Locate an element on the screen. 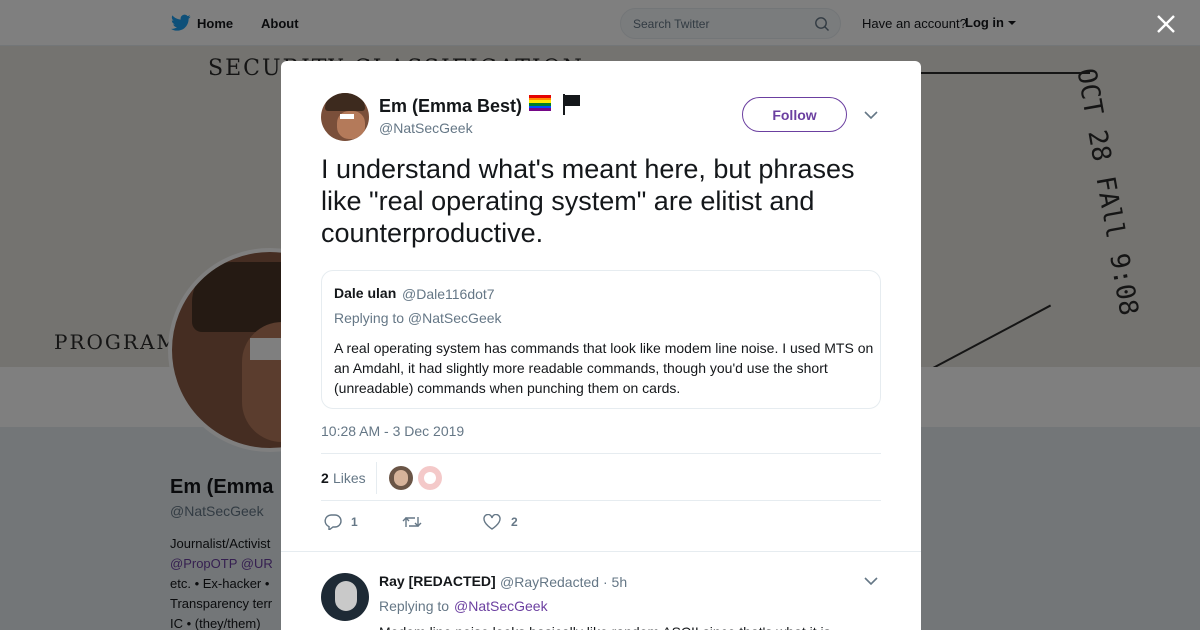 The height and width of the screenshot is (630, 1200). black-flag-icon is located at coordinates (571, 104).